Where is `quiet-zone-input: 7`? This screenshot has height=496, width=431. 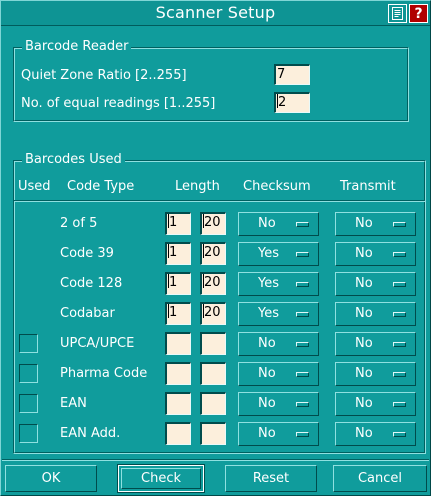 quiet-zone-input: 7 is located at coordinates (292, 74).